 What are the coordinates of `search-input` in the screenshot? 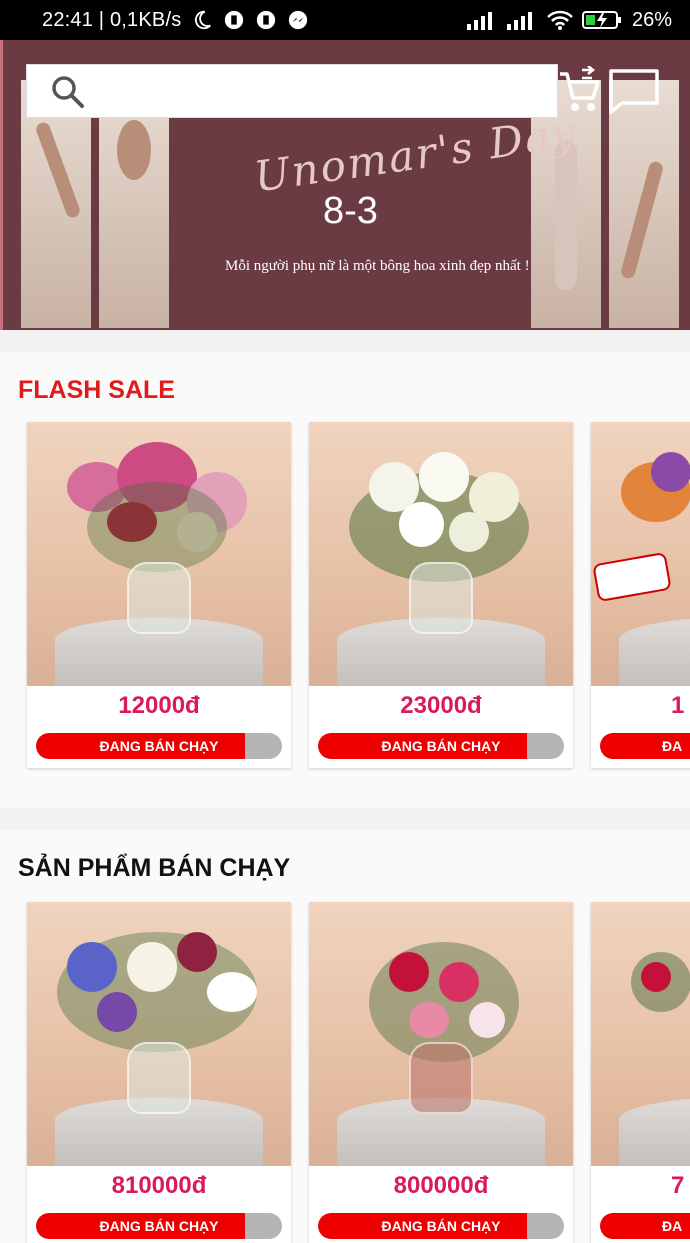 It's located at (292, 91).